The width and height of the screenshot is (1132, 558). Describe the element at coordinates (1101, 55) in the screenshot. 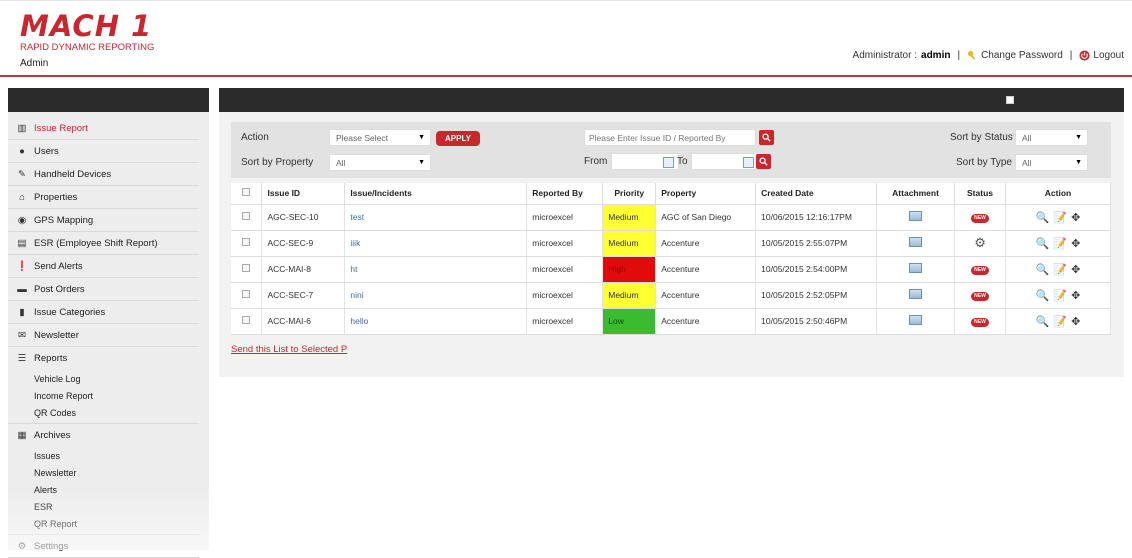

I see `logout-link: Logout` at that location.